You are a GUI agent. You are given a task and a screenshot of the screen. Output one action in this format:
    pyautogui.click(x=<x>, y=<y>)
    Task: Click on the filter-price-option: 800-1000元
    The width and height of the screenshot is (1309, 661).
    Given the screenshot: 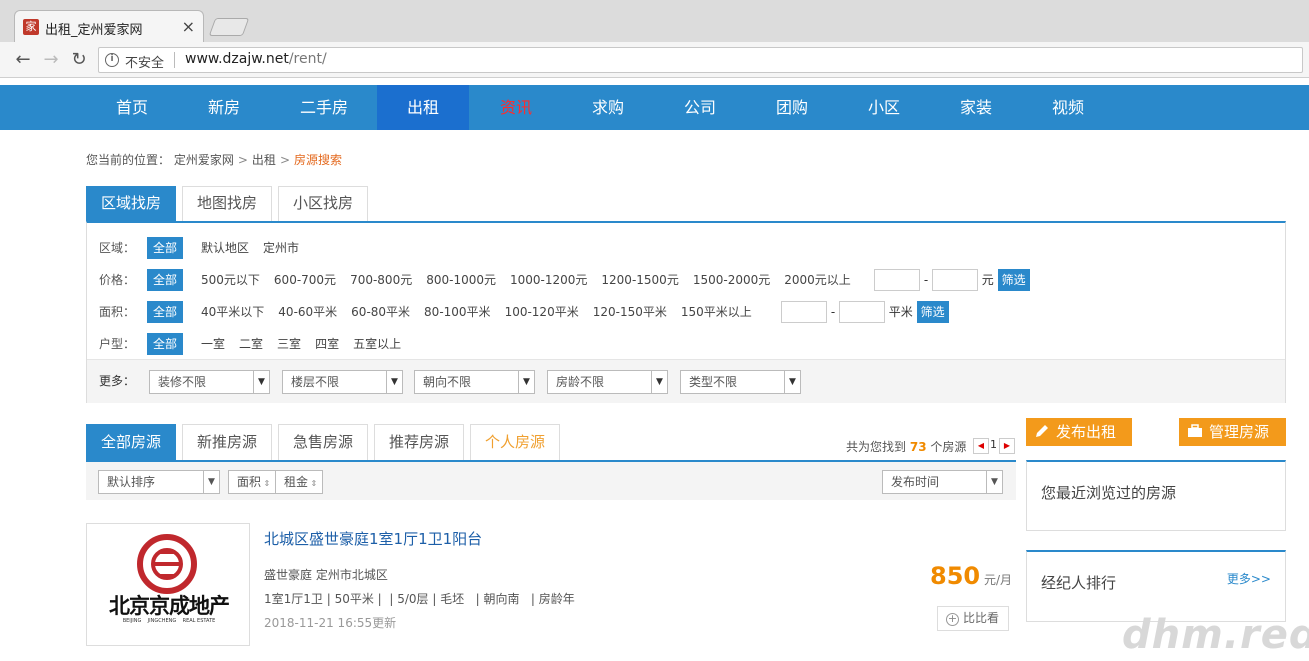 What is the action you would take?
    pyautogui.click(x=461, y=280)
    